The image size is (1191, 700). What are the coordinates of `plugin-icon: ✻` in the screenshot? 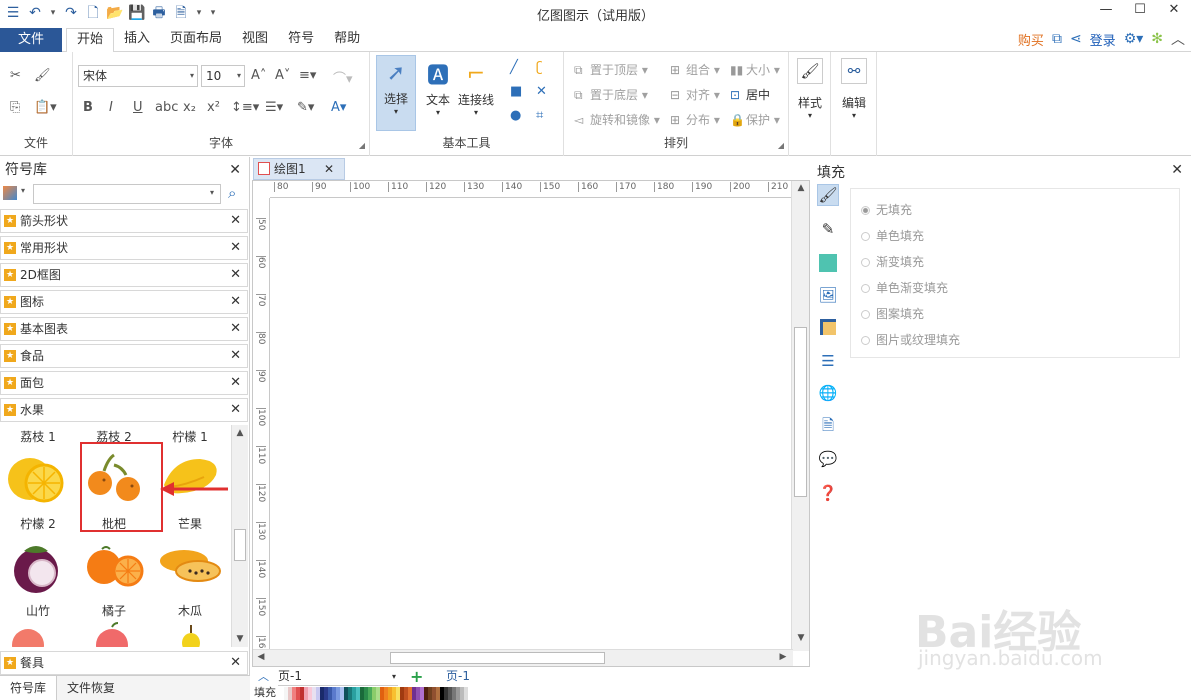 It's located at (1157, 39).